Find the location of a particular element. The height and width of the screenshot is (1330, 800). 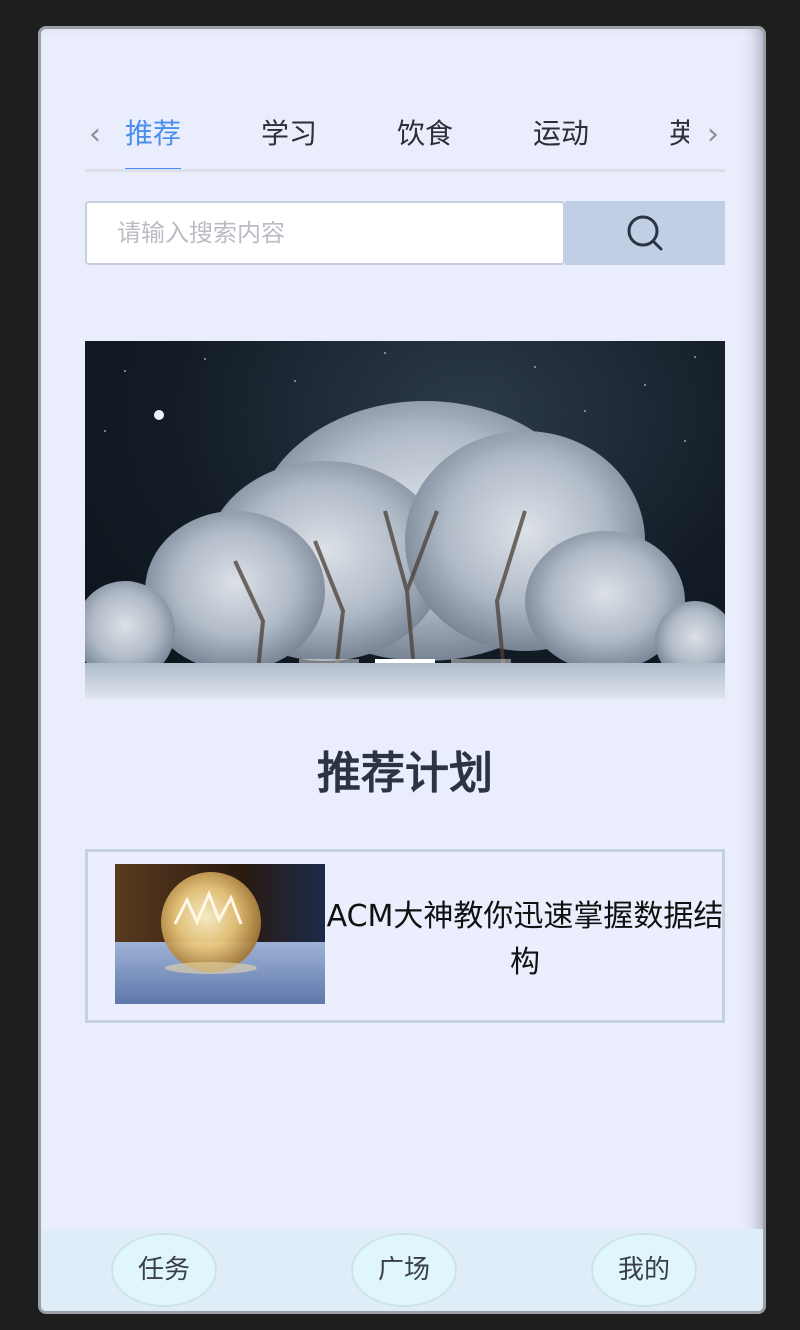

tab-study: 学习 is located at coordinates (289, 134).